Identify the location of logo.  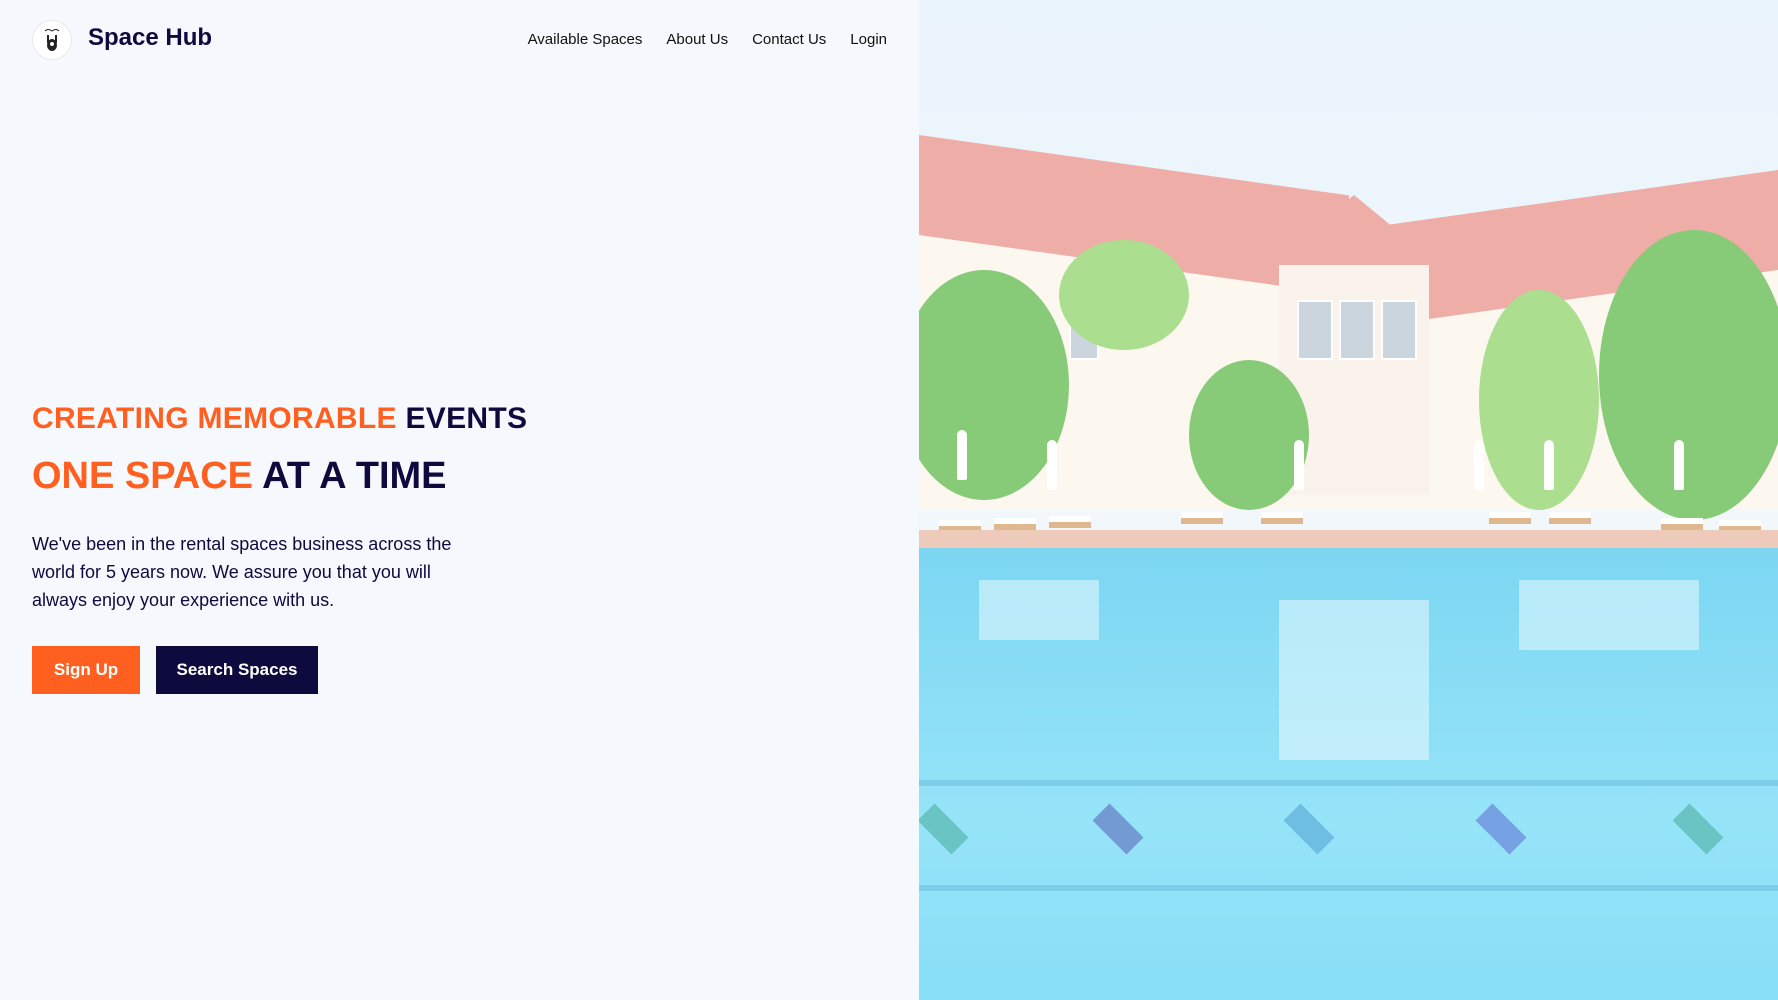
(52, 40).